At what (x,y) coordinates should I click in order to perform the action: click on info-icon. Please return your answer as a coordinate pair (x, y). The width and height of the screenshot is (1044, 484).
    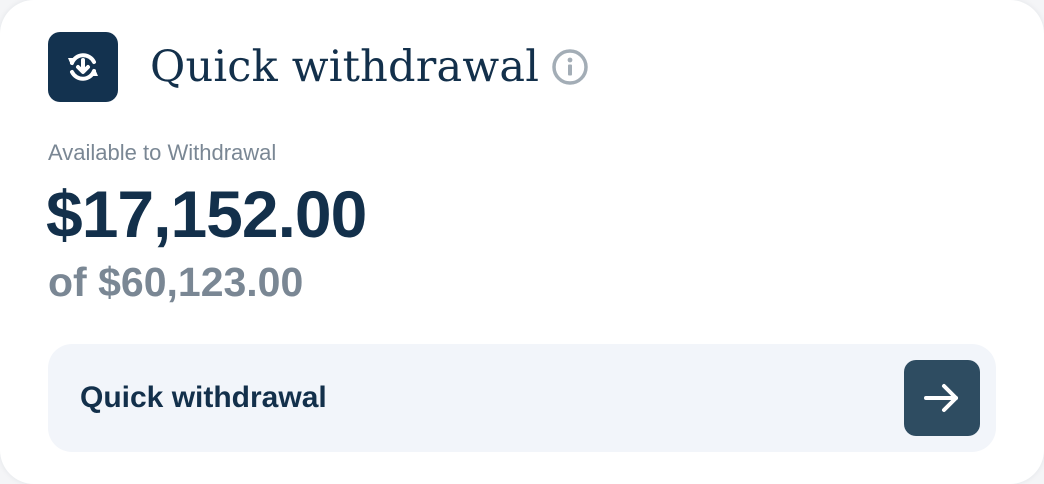
    Looking at the image, I should click on (570, 67).